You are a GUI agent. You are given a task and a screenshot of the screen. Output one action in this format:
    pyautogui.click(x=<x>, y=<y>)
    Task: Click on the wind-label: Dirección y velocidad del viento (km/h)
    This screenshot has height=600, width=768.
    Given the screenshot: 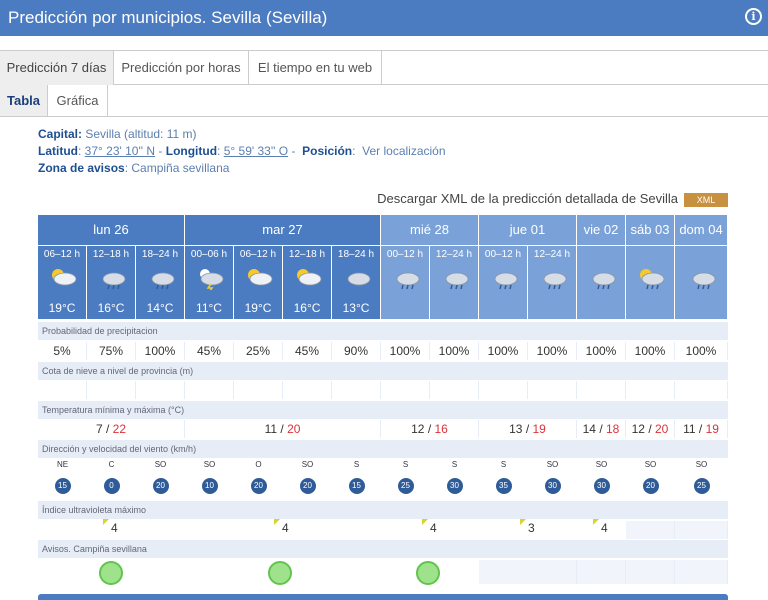 What is the action you would take?
    pyautogui.click(x=383, y=449)
    